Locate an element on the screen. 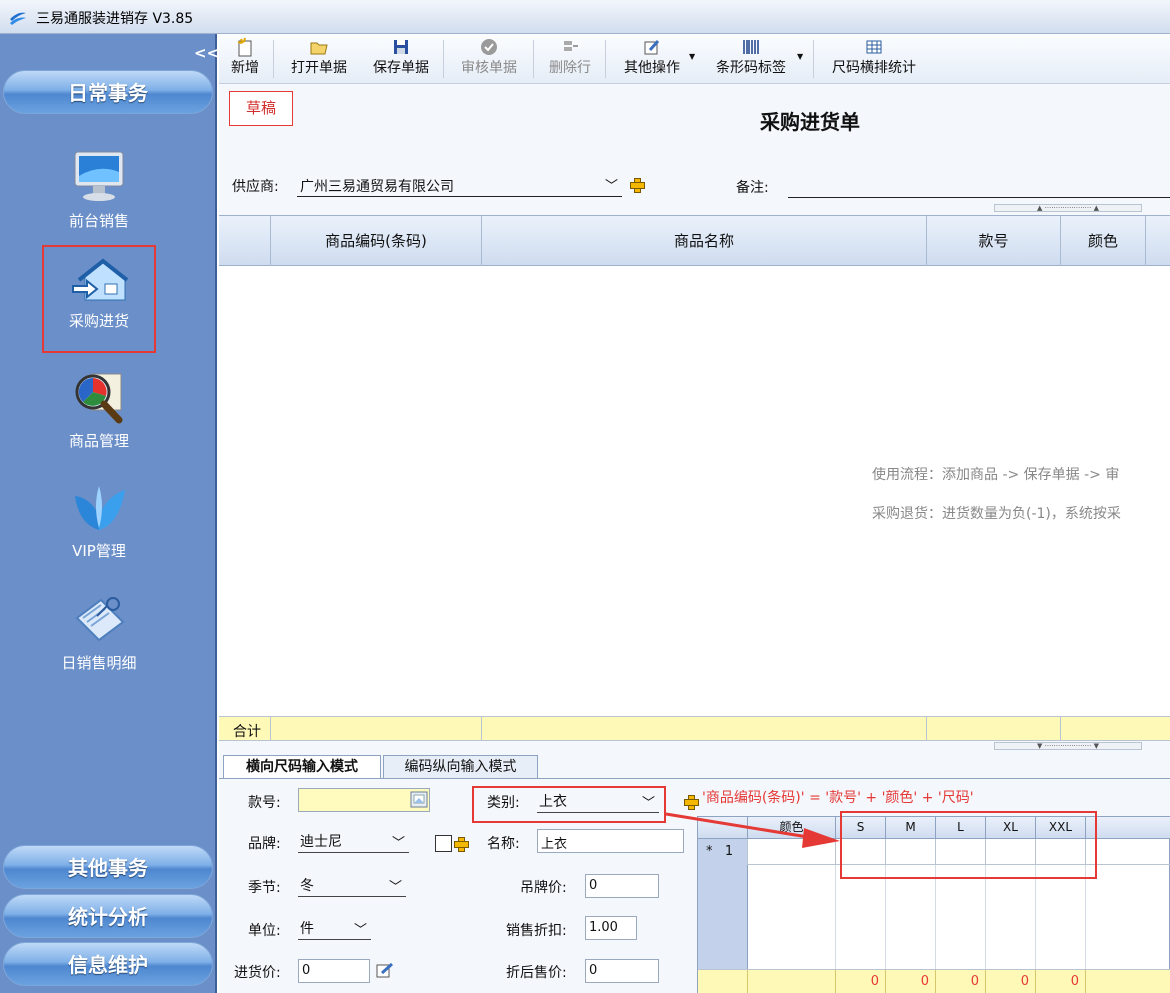  red-arrow-icon is located at coordinates (752, 830).